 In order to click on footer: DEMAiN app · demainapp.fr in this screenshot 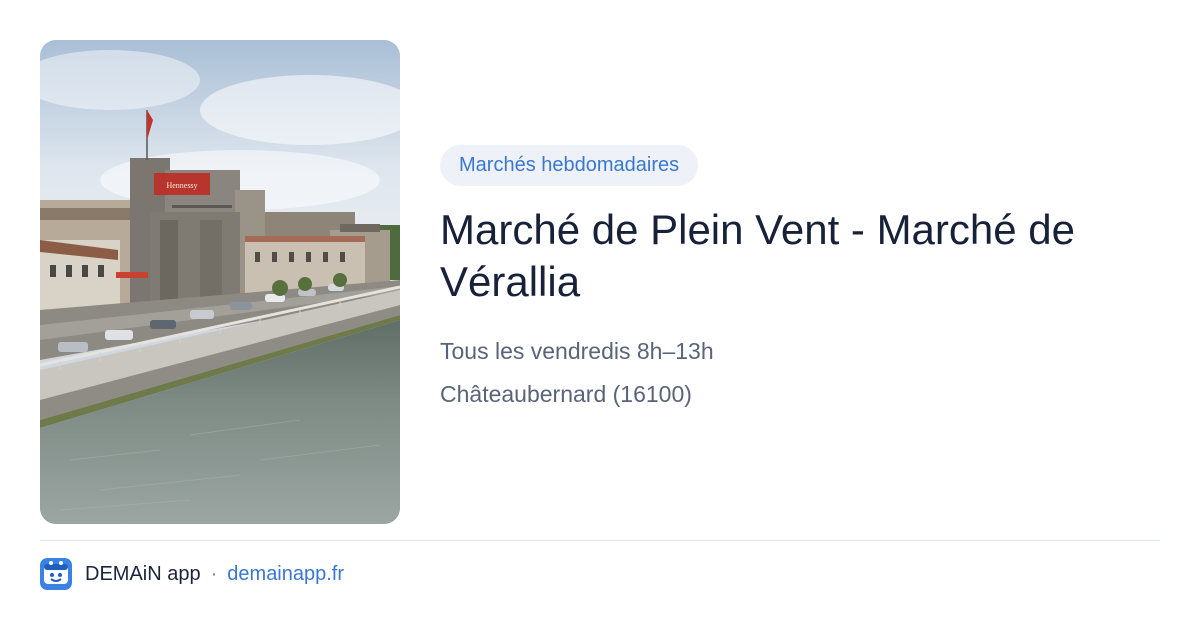, I will do `click(192, 574)`.